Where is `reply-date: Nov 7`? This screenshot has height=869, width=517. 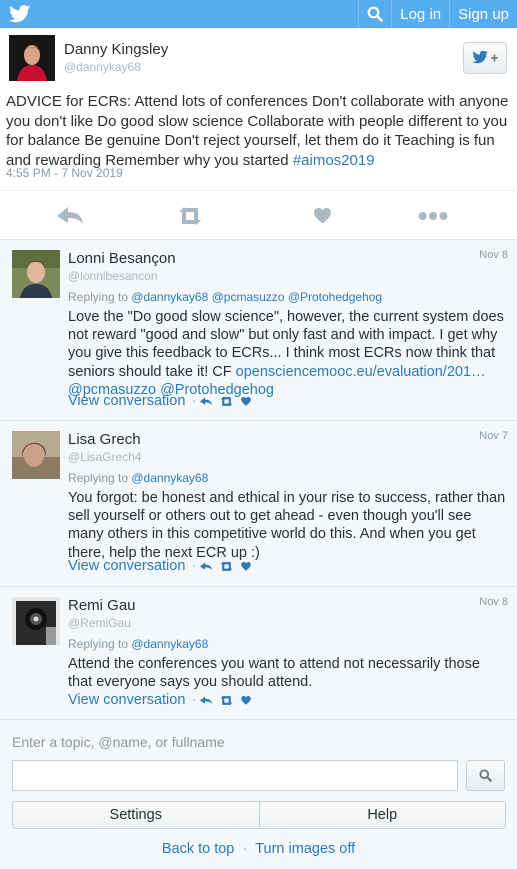
reply-date: Nov 7 is located at coordinates (493, 436).